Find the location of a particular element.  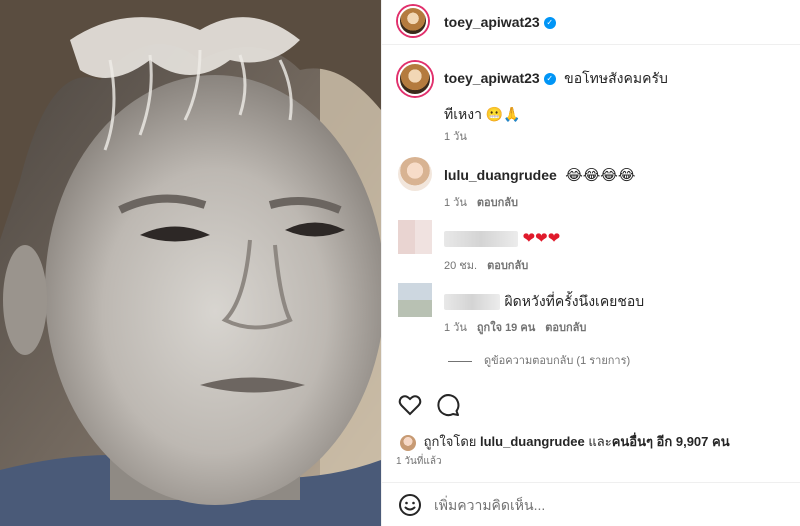

caption-text: ขอโทษสังคมครับ is located at coordinates (616, 78).